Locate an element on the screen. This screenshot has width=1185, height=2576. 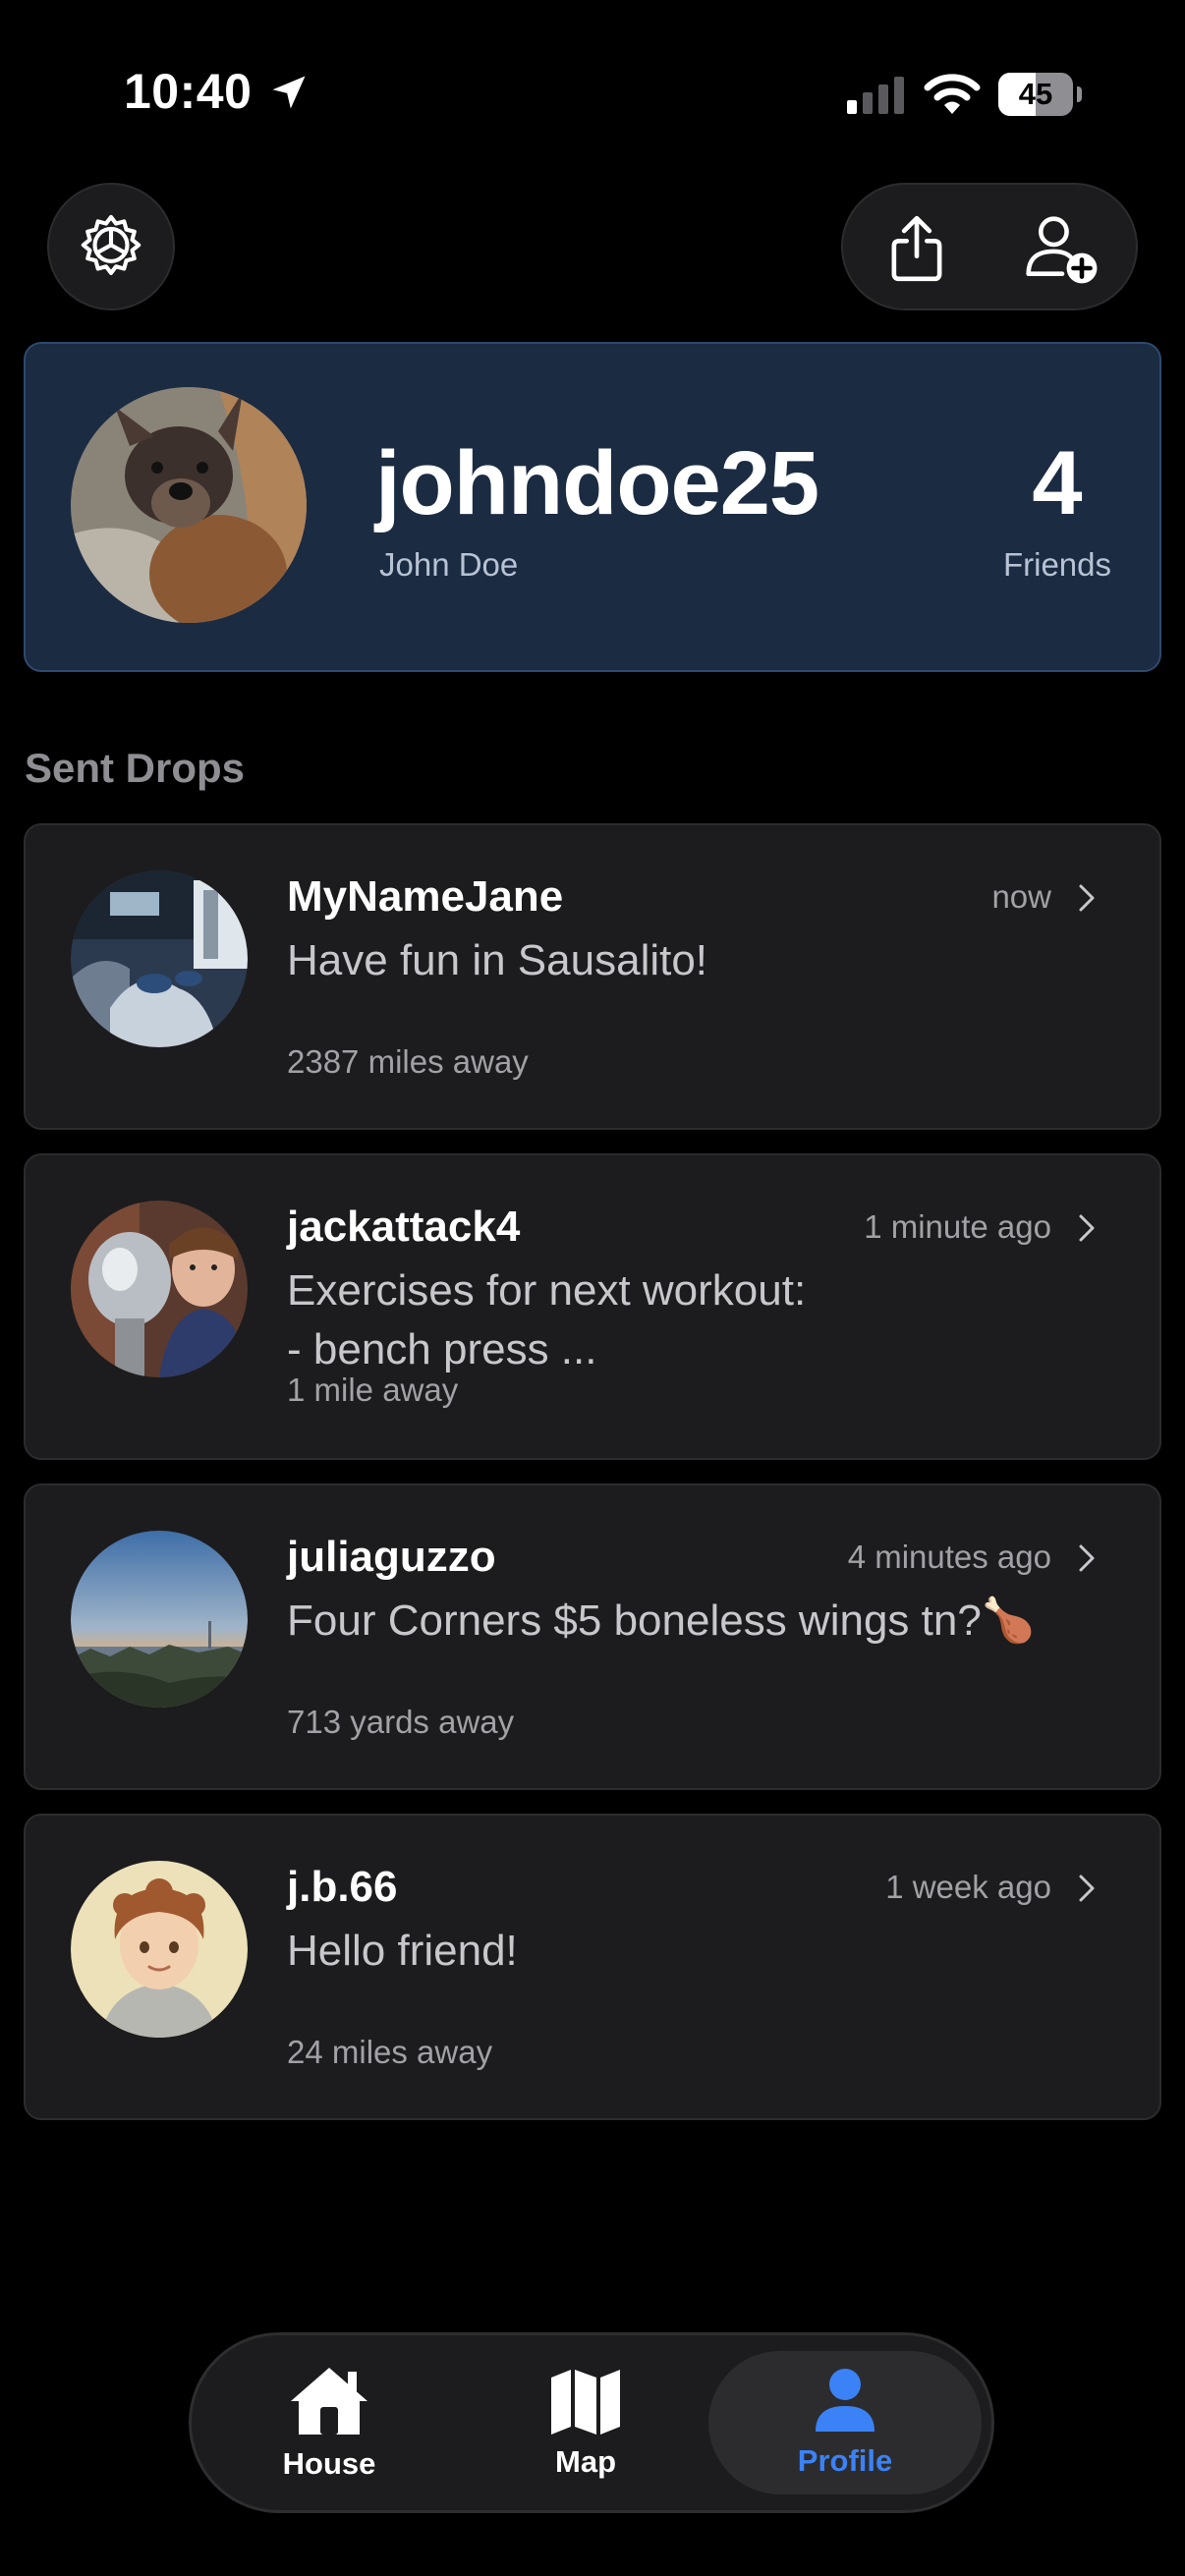
profile-avatar is located at coordinates (189, 505).